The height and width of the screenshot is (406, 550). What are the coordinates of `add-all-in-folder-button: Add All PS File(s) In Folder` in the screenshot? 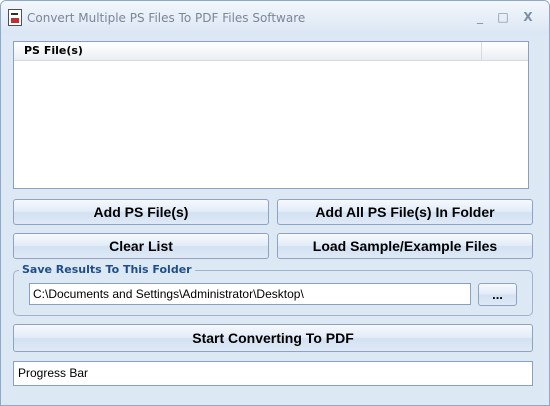 It's located at (405, 212).